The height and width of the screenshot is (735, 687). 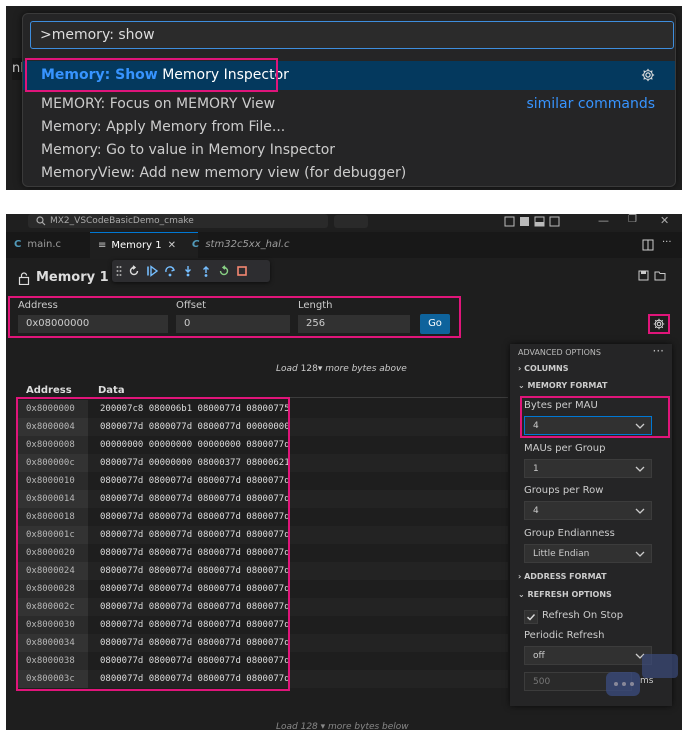 I want to click on refresh-on-stop-checkbox, so click(x=531, y=617).